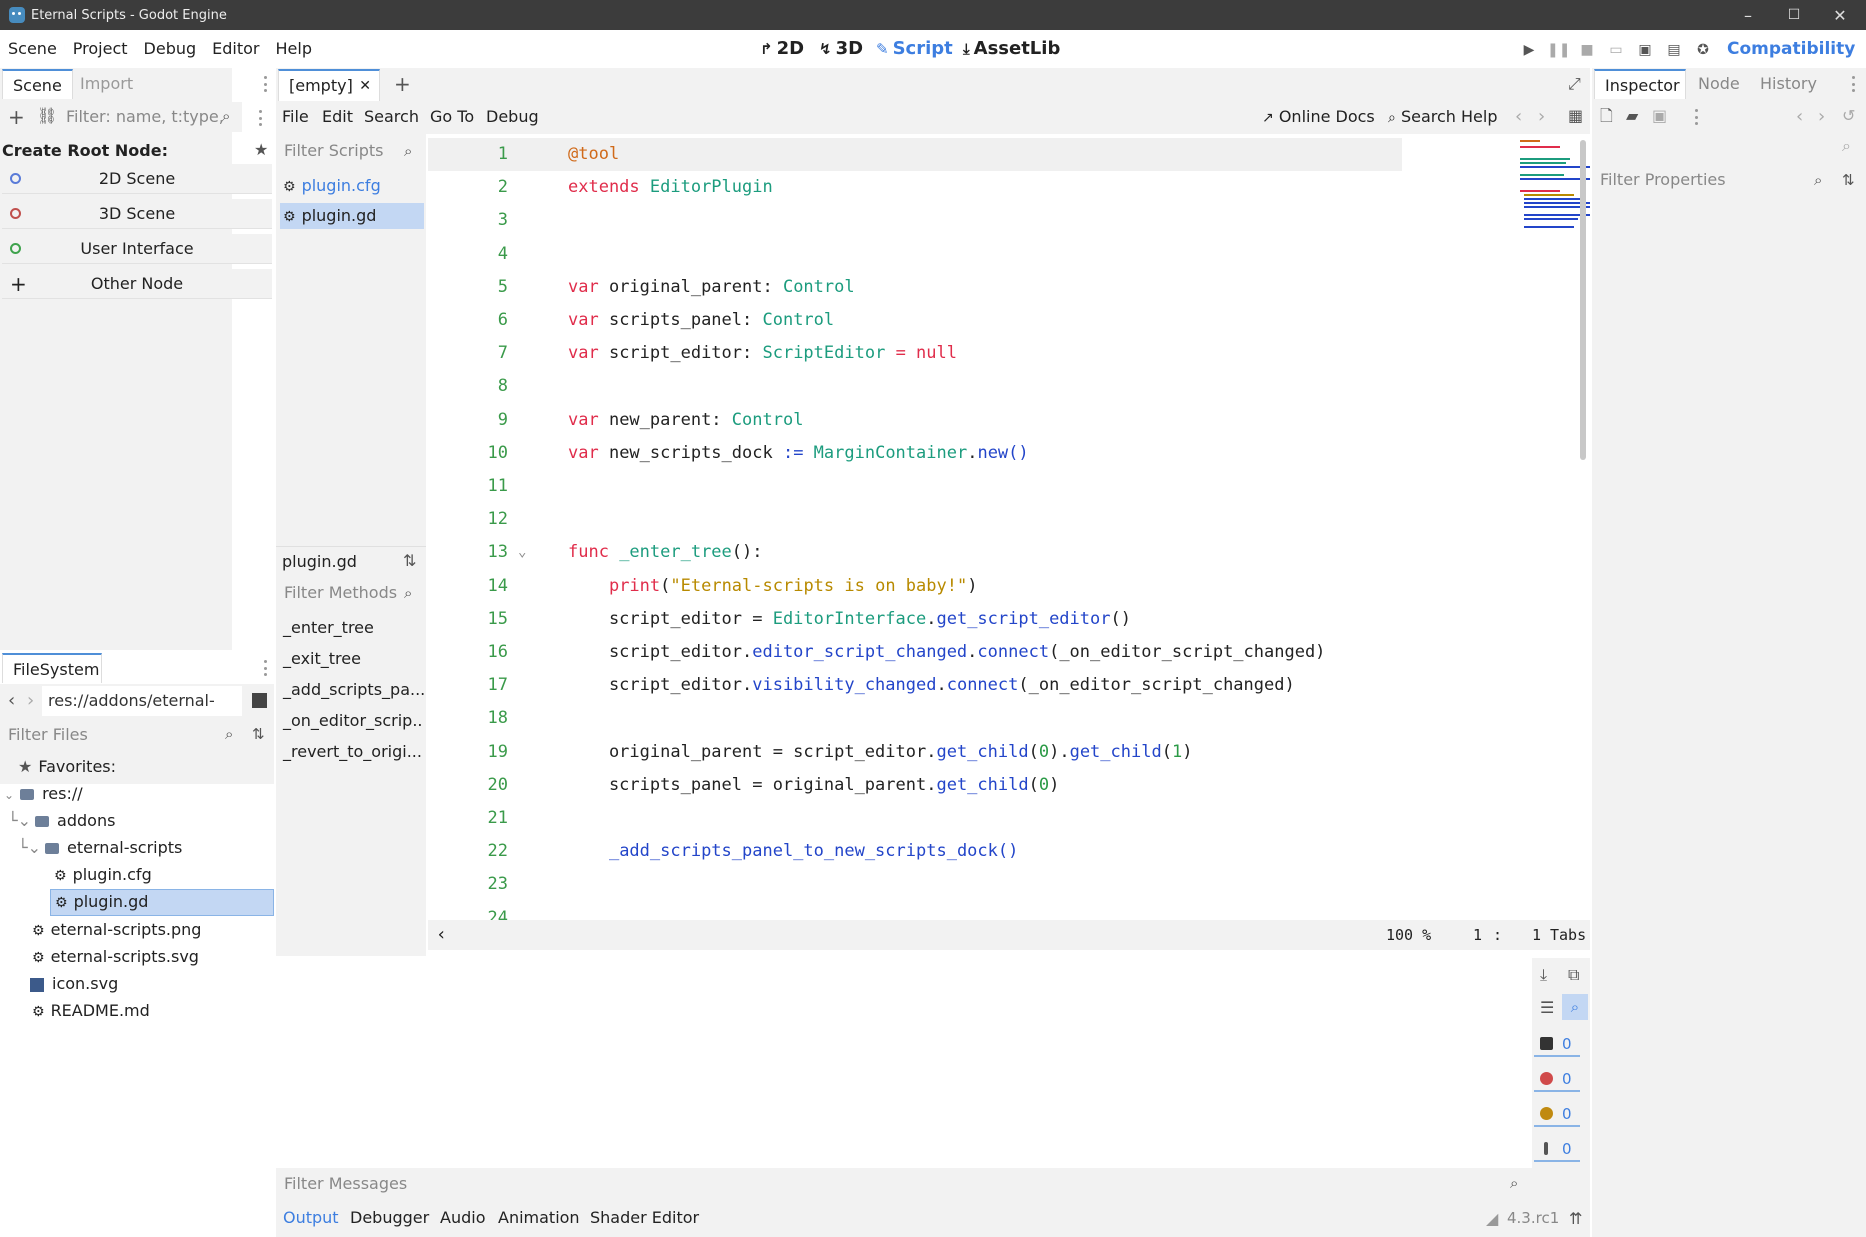  I want to click on play-custom-scene-icon: ▤, so click(1674, 50).